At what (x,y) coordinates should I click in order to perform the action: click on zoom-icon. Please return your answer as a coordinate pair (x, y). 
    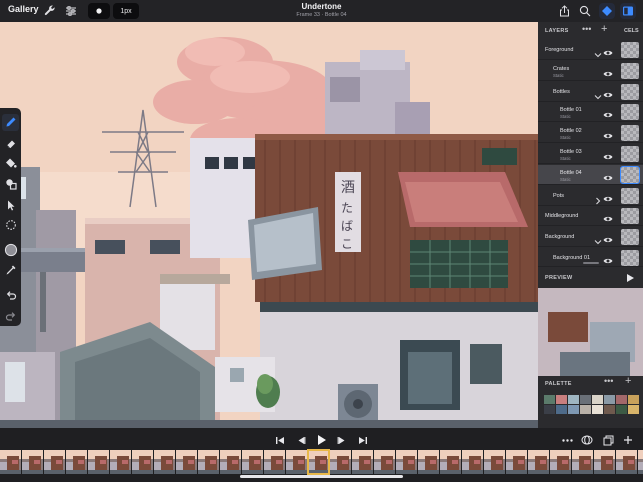
    Looking at the image, I should click on (585, 11).